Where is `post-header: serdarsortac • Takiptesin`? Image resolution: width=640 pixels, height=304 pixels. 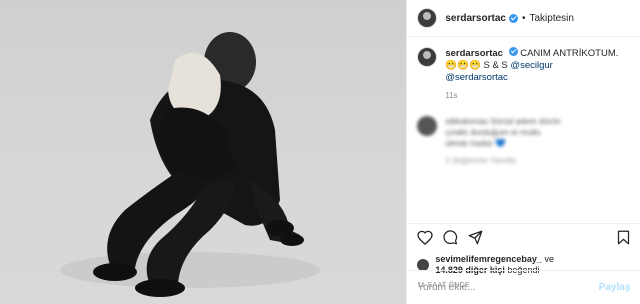
post-header: serdarsortac • Takiptesin is located at coordinates (523, 18).